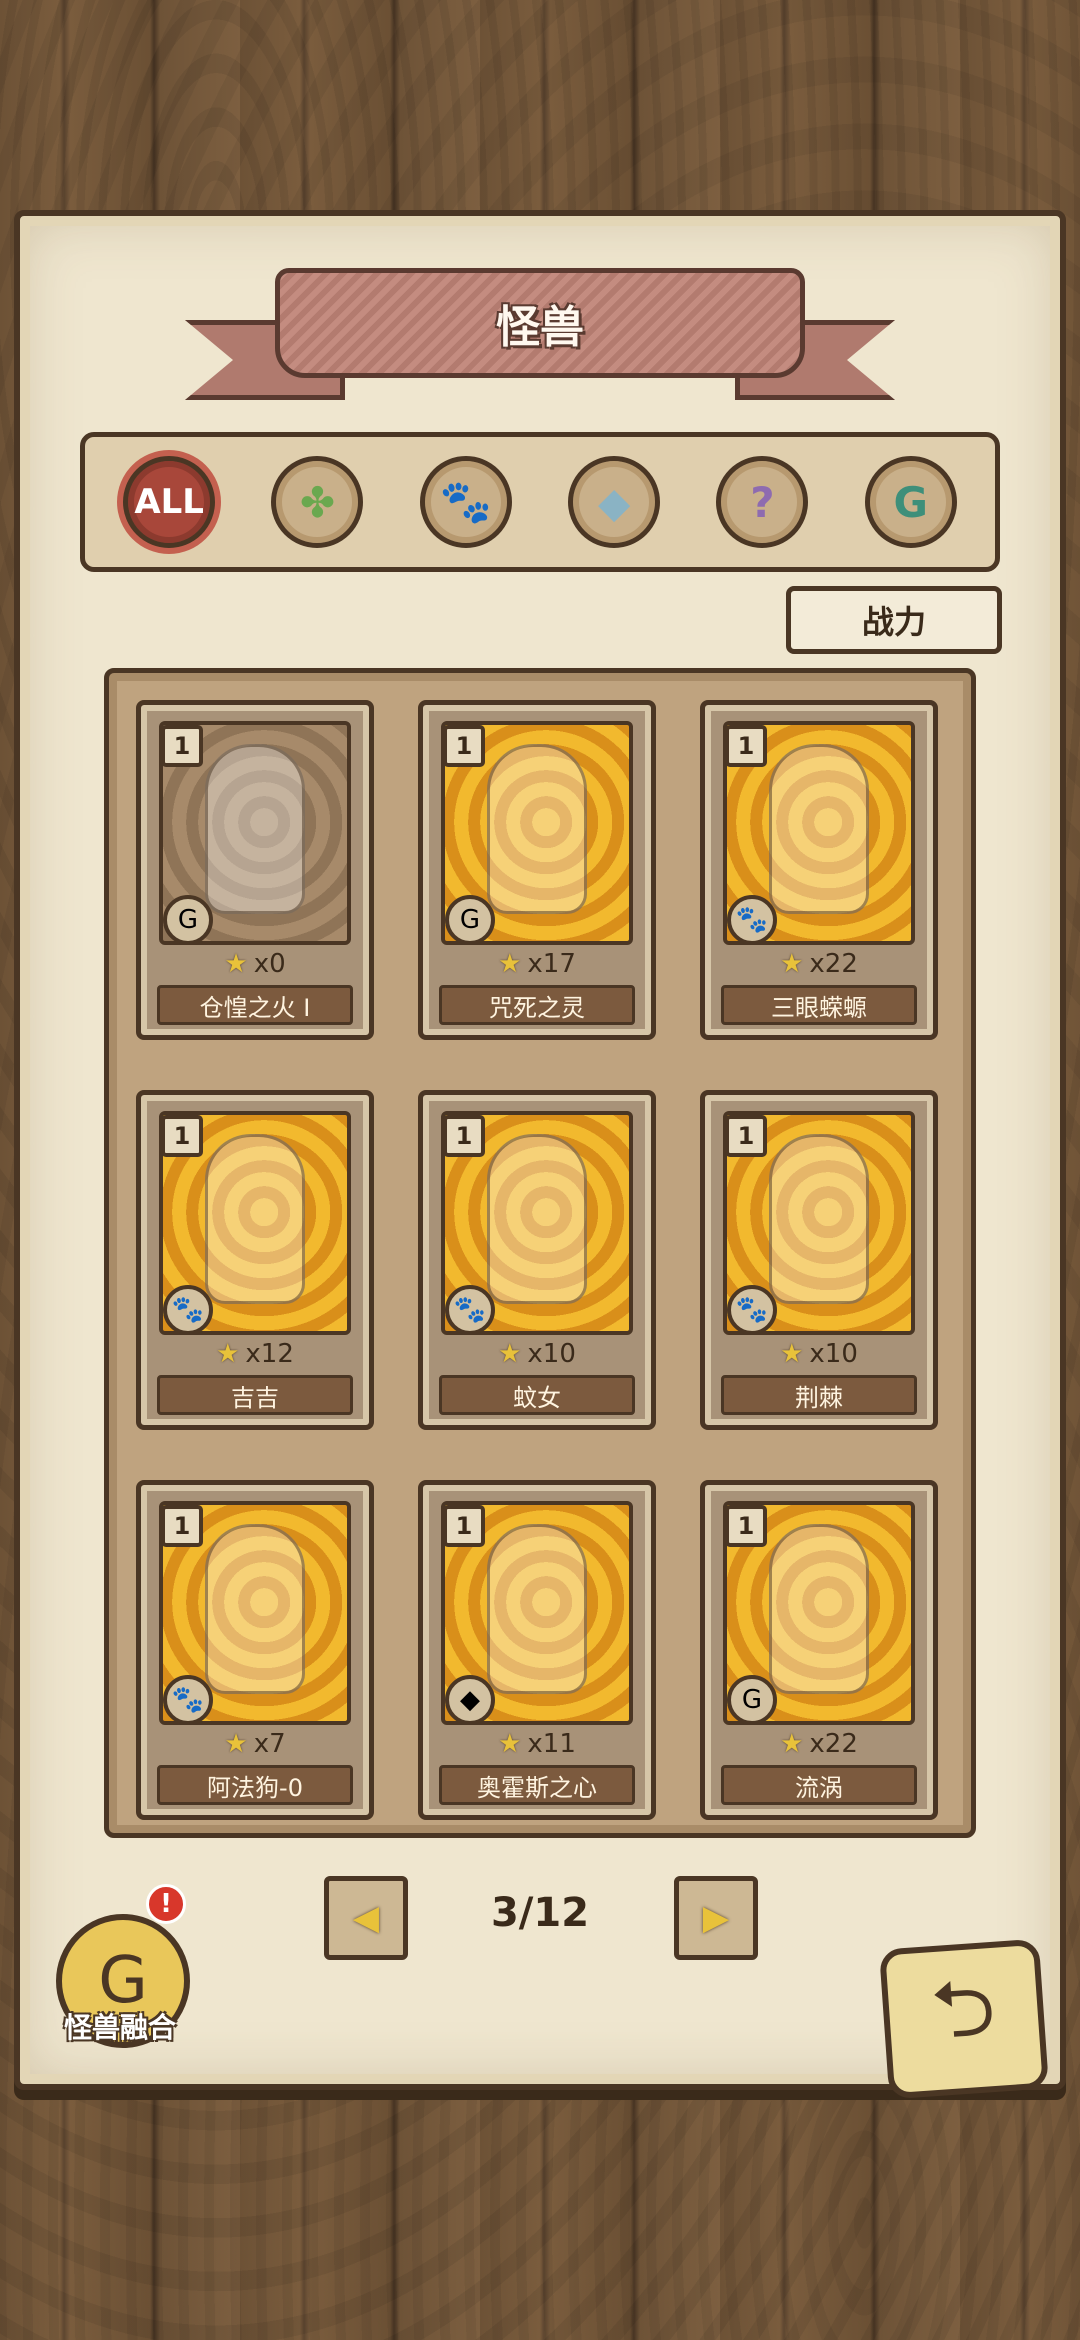  I want to click on monster-name: 流涡, so click(819, 1785).